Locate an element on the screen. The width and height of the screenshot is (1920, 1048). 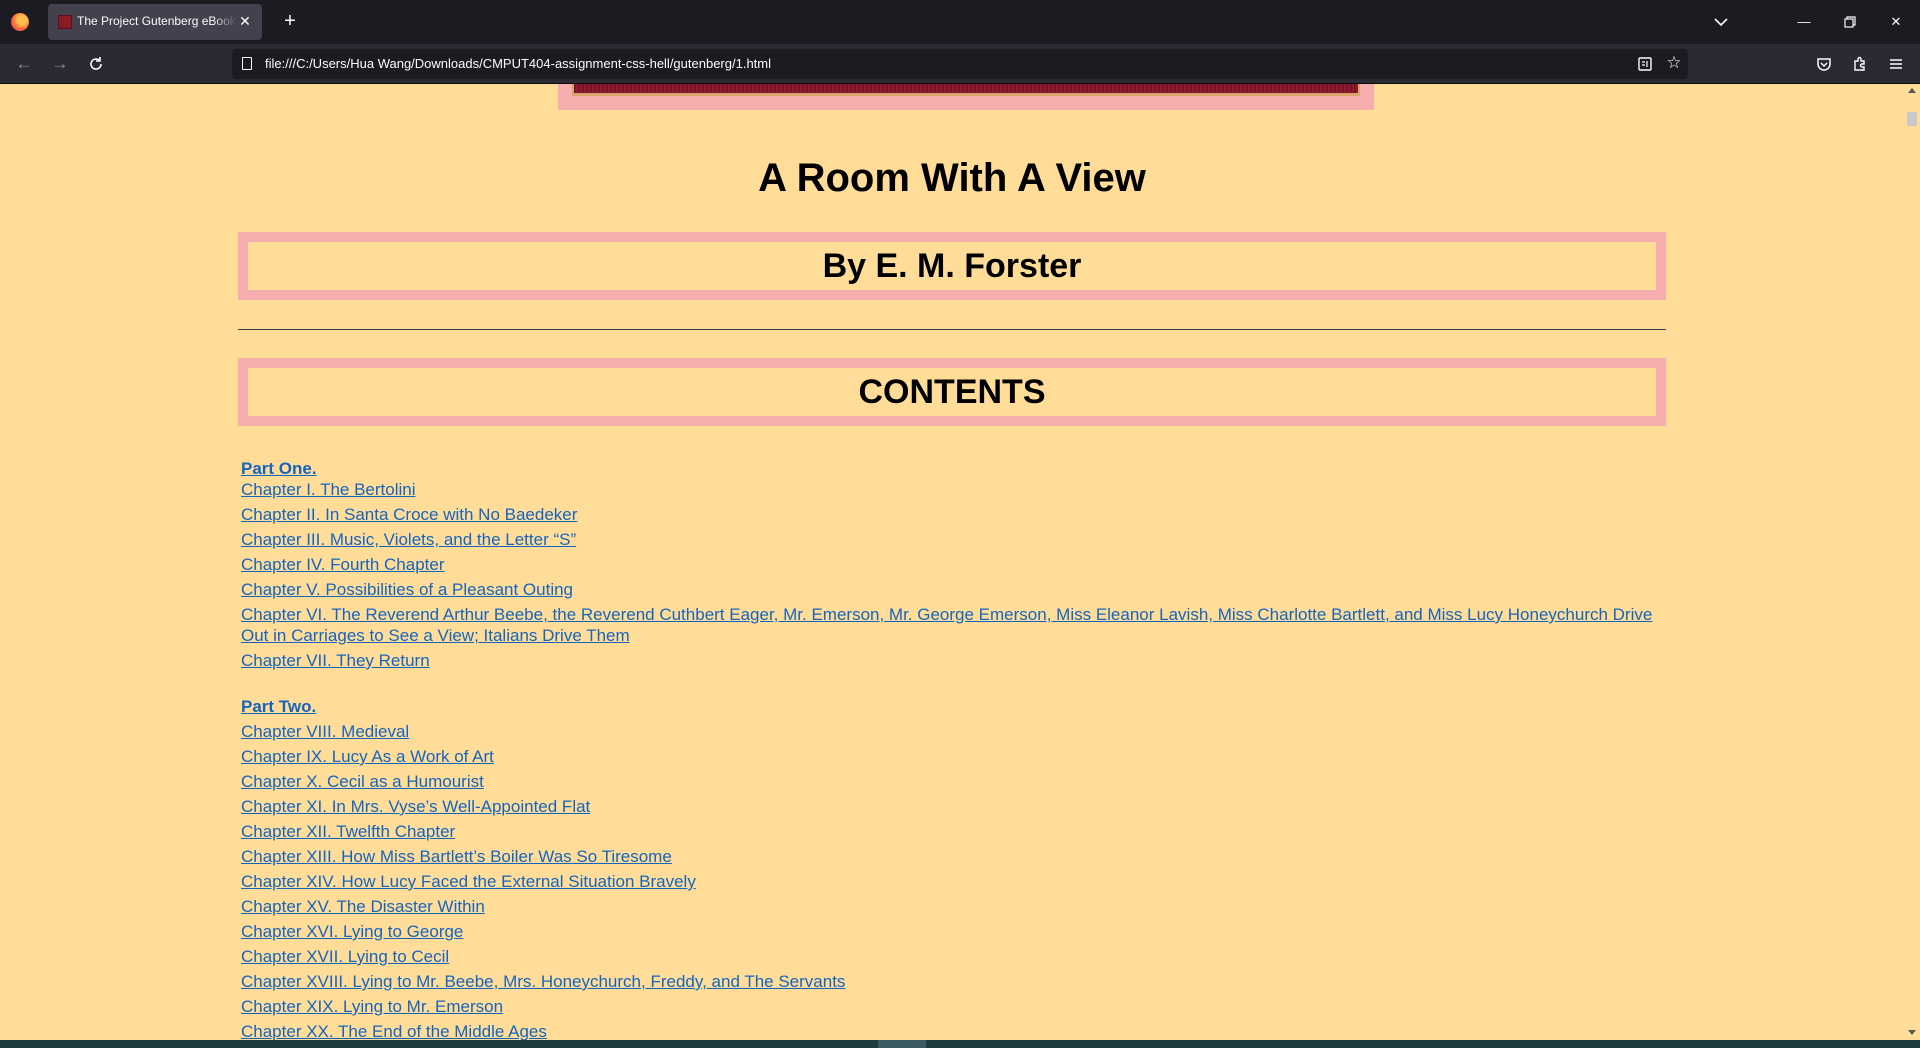
author-heading: By E. M. Forster is located at coordinates (952, 266).